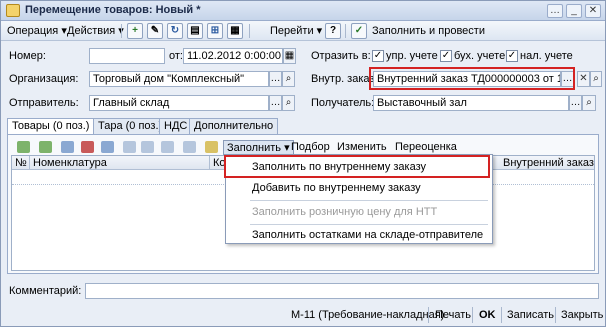 The height and width of the screenshot is (327, 606). Describe the element at coordinates (147, 147) in the screenshot. I see `move-down-icon` at that location.